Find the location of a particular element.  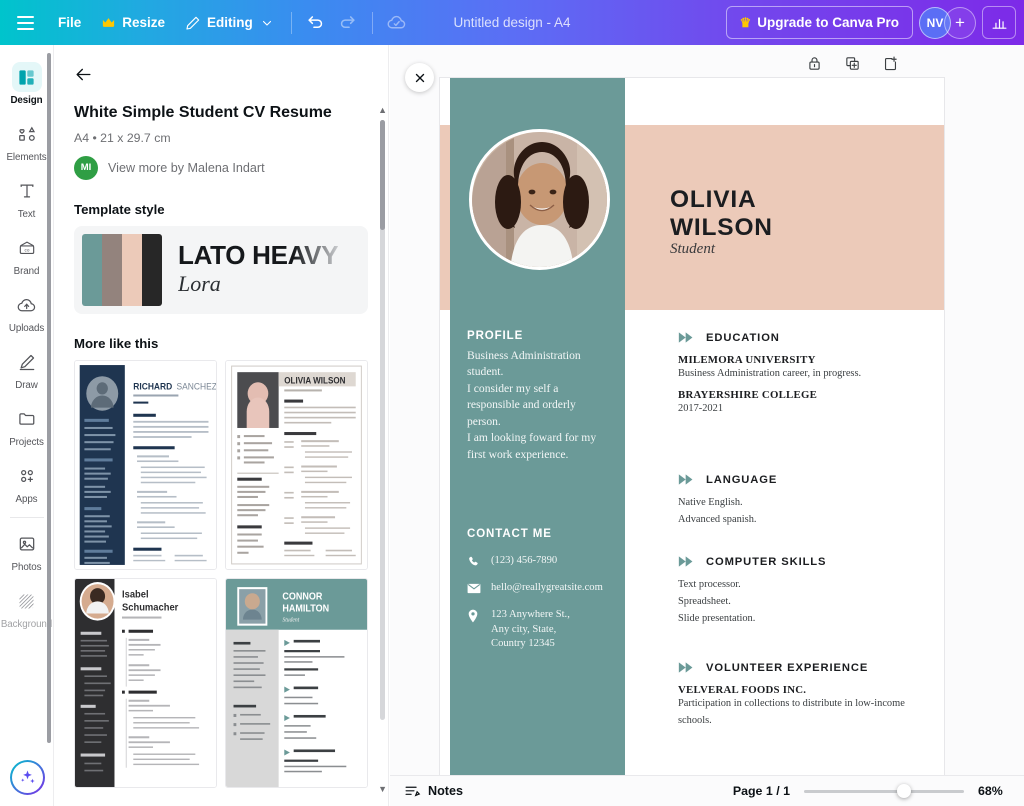

plus-icon: + is located at coordinates (960, 22).